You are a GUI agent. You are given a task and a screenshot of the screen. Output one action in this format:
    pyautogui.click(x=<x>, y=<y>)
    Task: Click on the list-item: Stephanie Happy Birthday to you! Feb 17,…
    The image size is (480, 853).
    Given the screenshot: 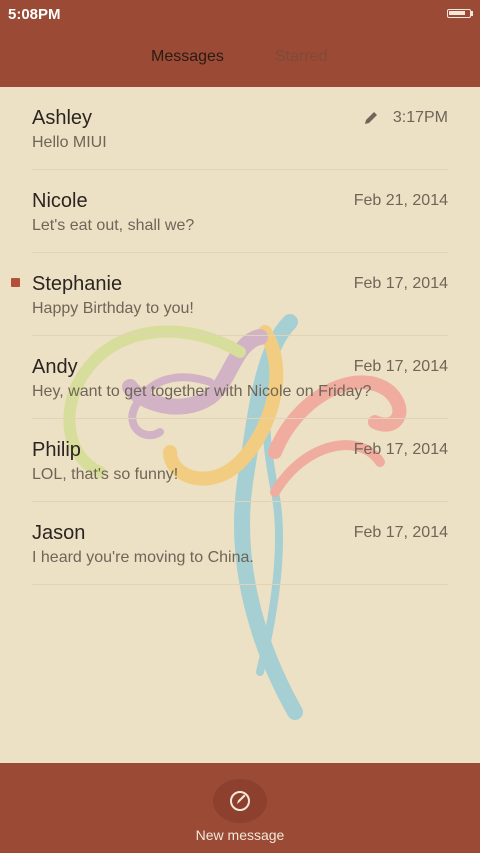 What is the action you would take?
    pyautogui.click(x=240, y=294)
    